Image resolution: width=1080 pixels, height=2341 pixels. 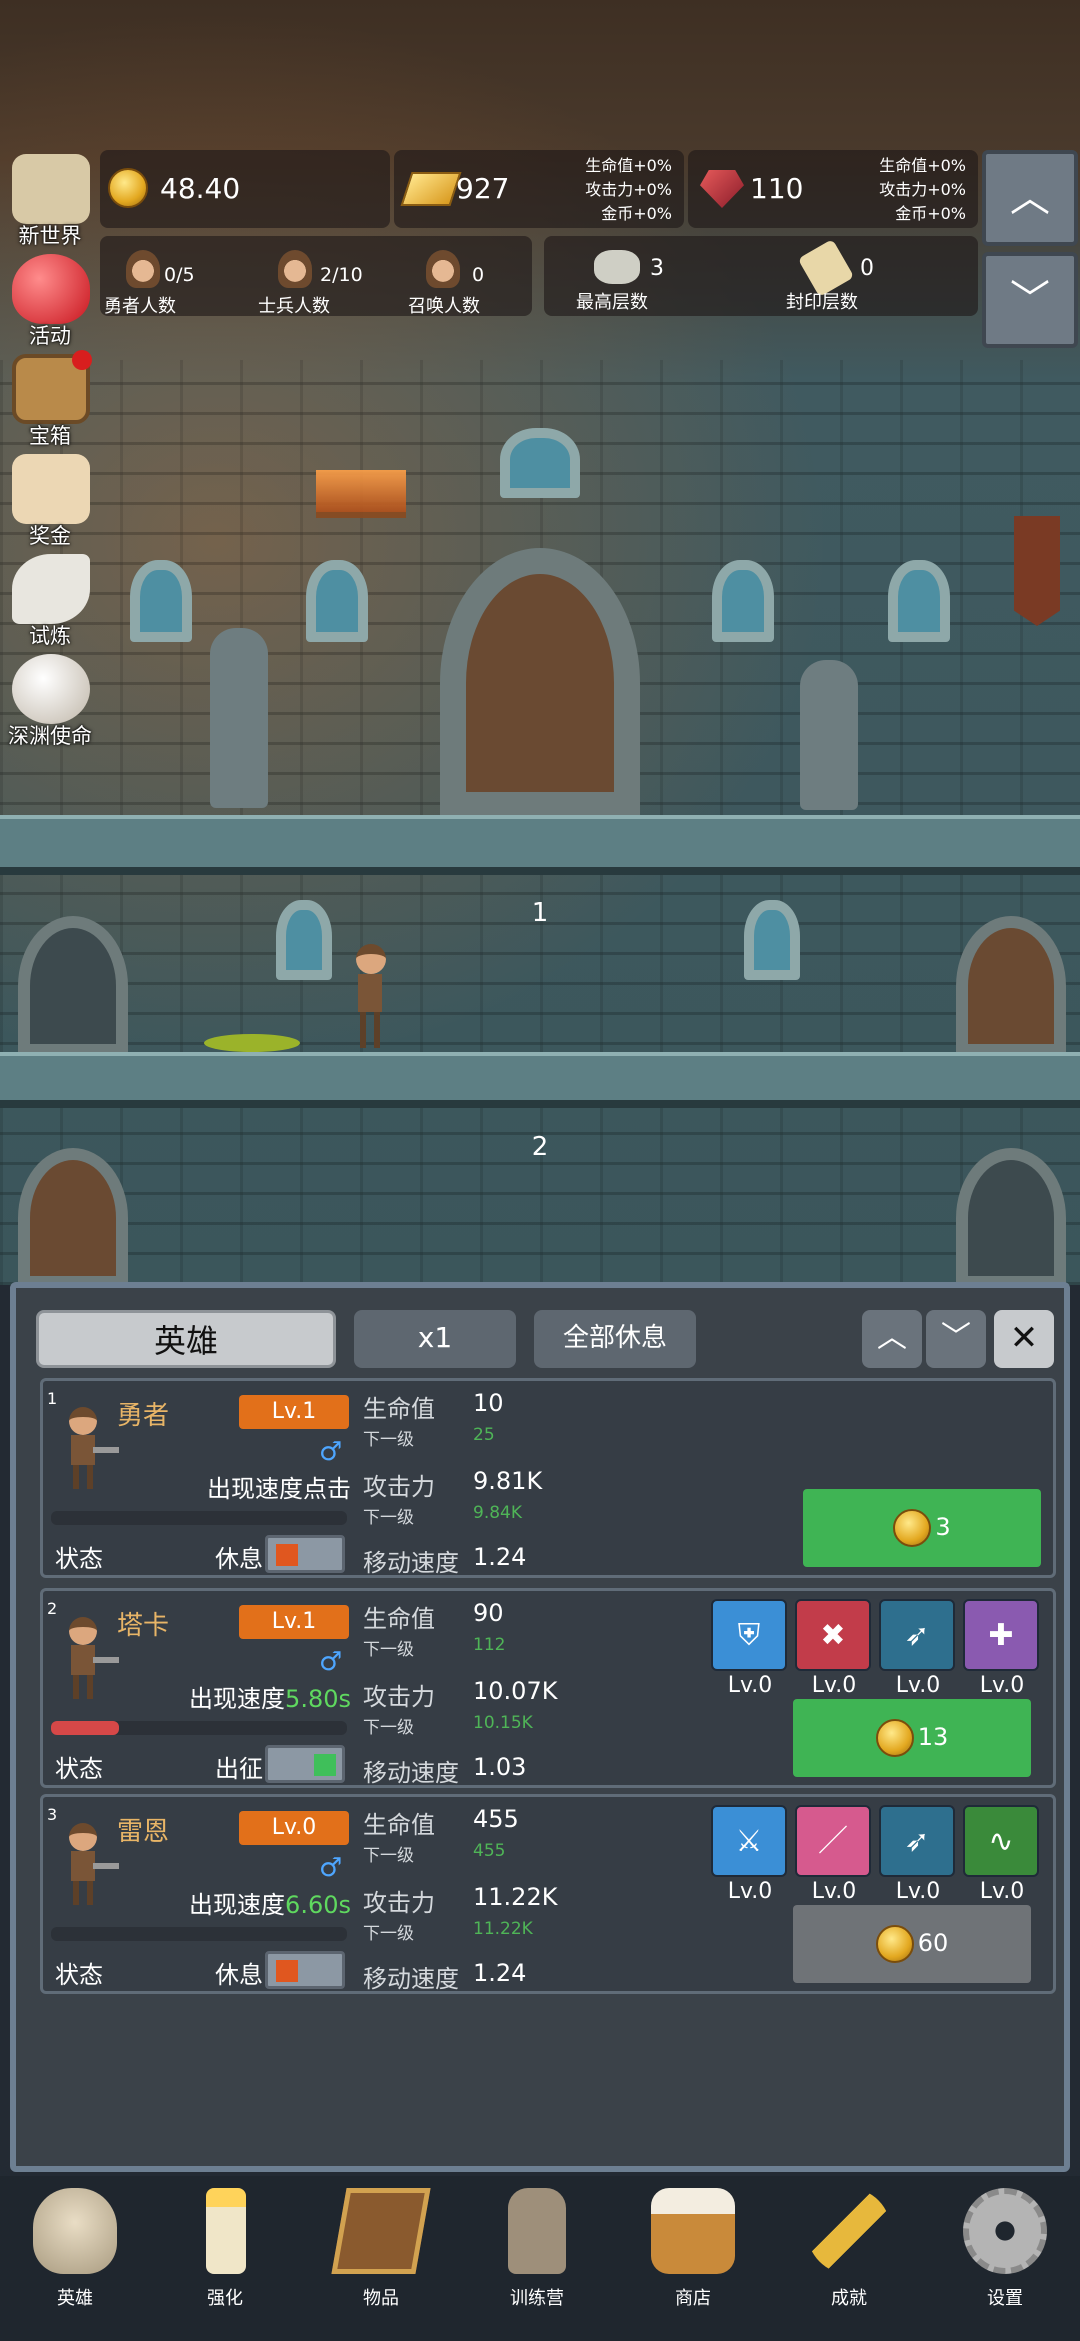 What do you see at coordinates (615, 1339) in the screenshot?
I see `rest-all-button: 全部休息` at bounding box center [615, 1339].